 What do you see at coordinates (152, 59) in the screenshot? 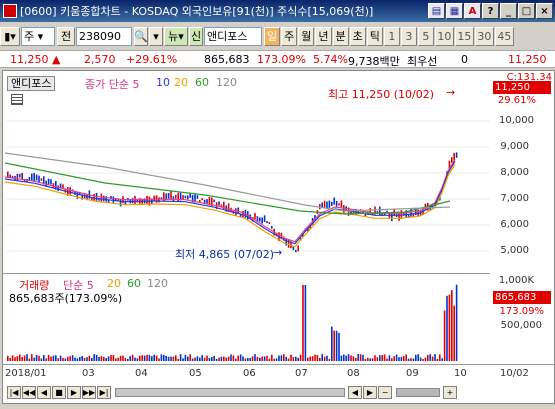
I see `change-rate: +29.61%` at bounding box center [152, 59].